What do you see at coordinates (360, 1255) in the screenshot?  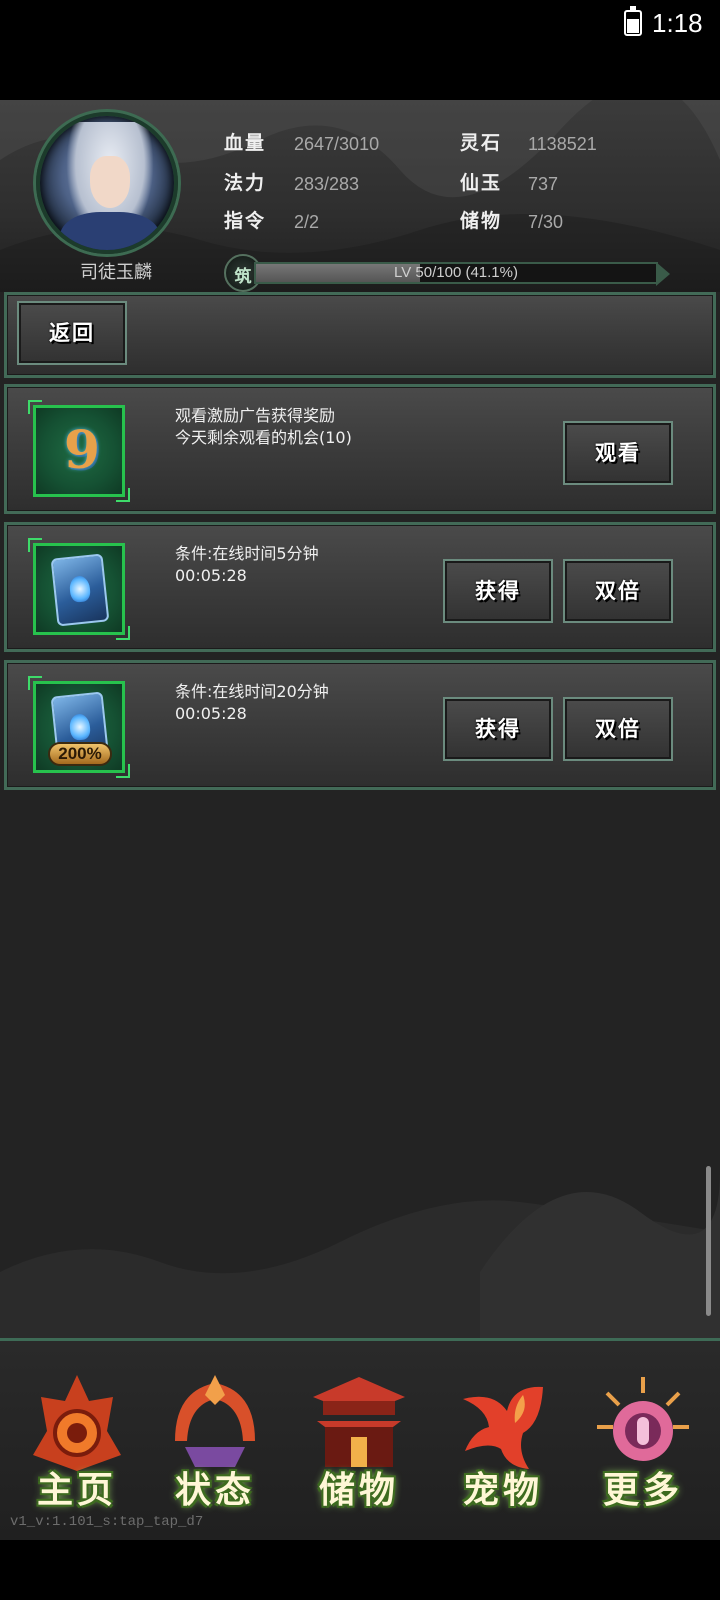 I see `background-mountains-decoration` at bounding box center [360, 1255].